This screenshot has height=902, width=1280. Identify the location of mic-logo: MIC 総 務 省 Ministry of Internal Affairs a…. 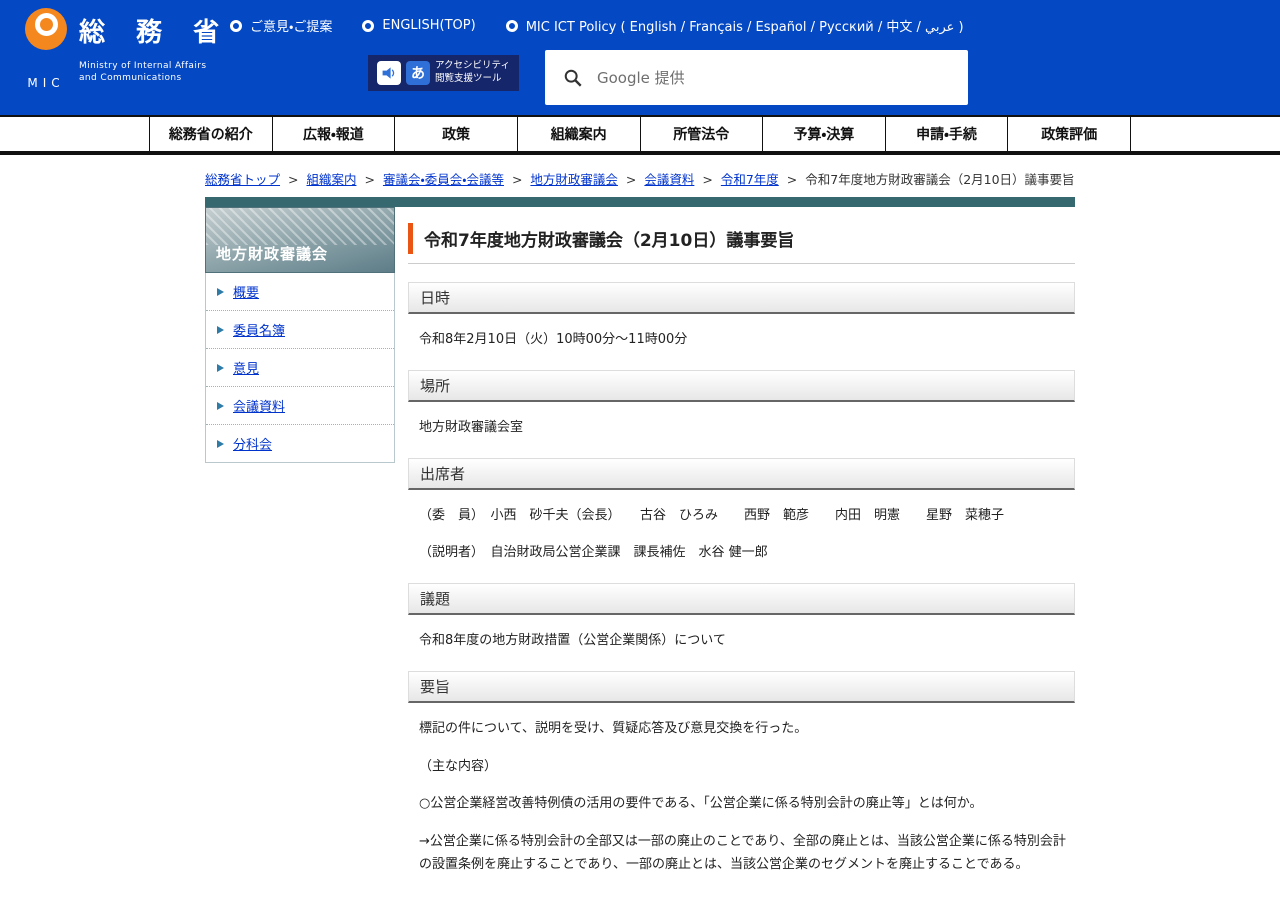
(127, 49).